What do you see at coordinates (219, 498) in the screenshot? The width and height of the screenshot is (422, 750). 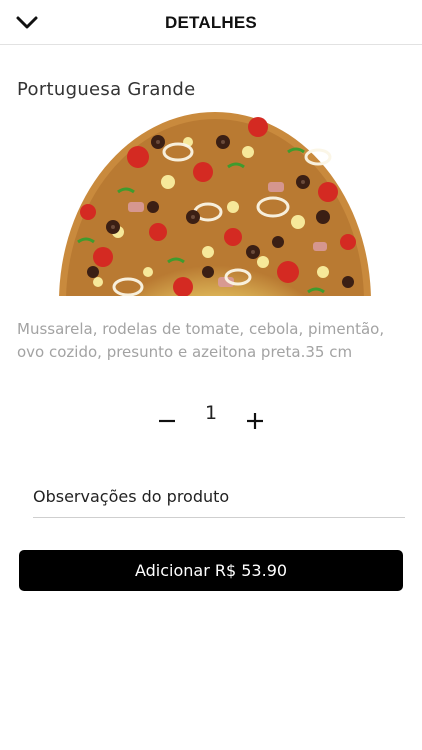 I see `observations-input` at bounding box center [219, 498].